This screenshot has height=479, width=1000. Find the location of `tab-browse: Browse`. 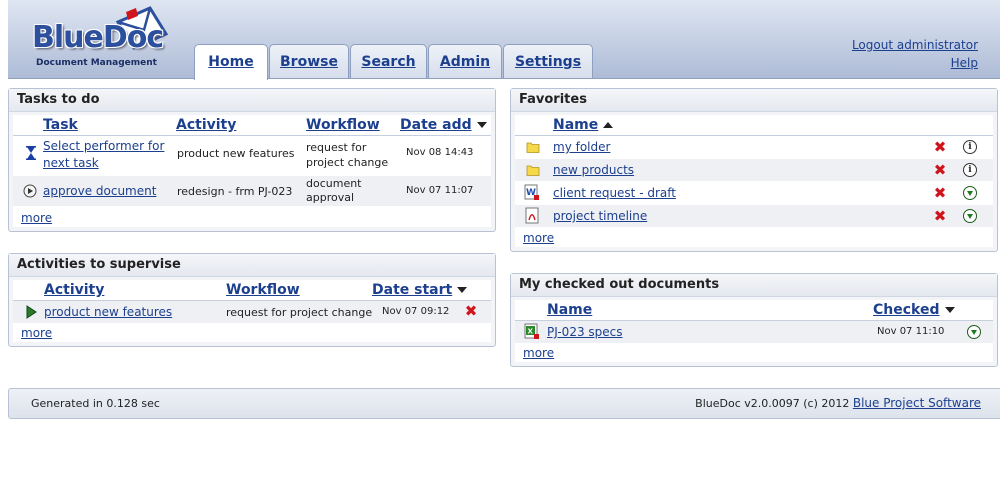

tab-browse: Browse is located at coordinates (309, 61).